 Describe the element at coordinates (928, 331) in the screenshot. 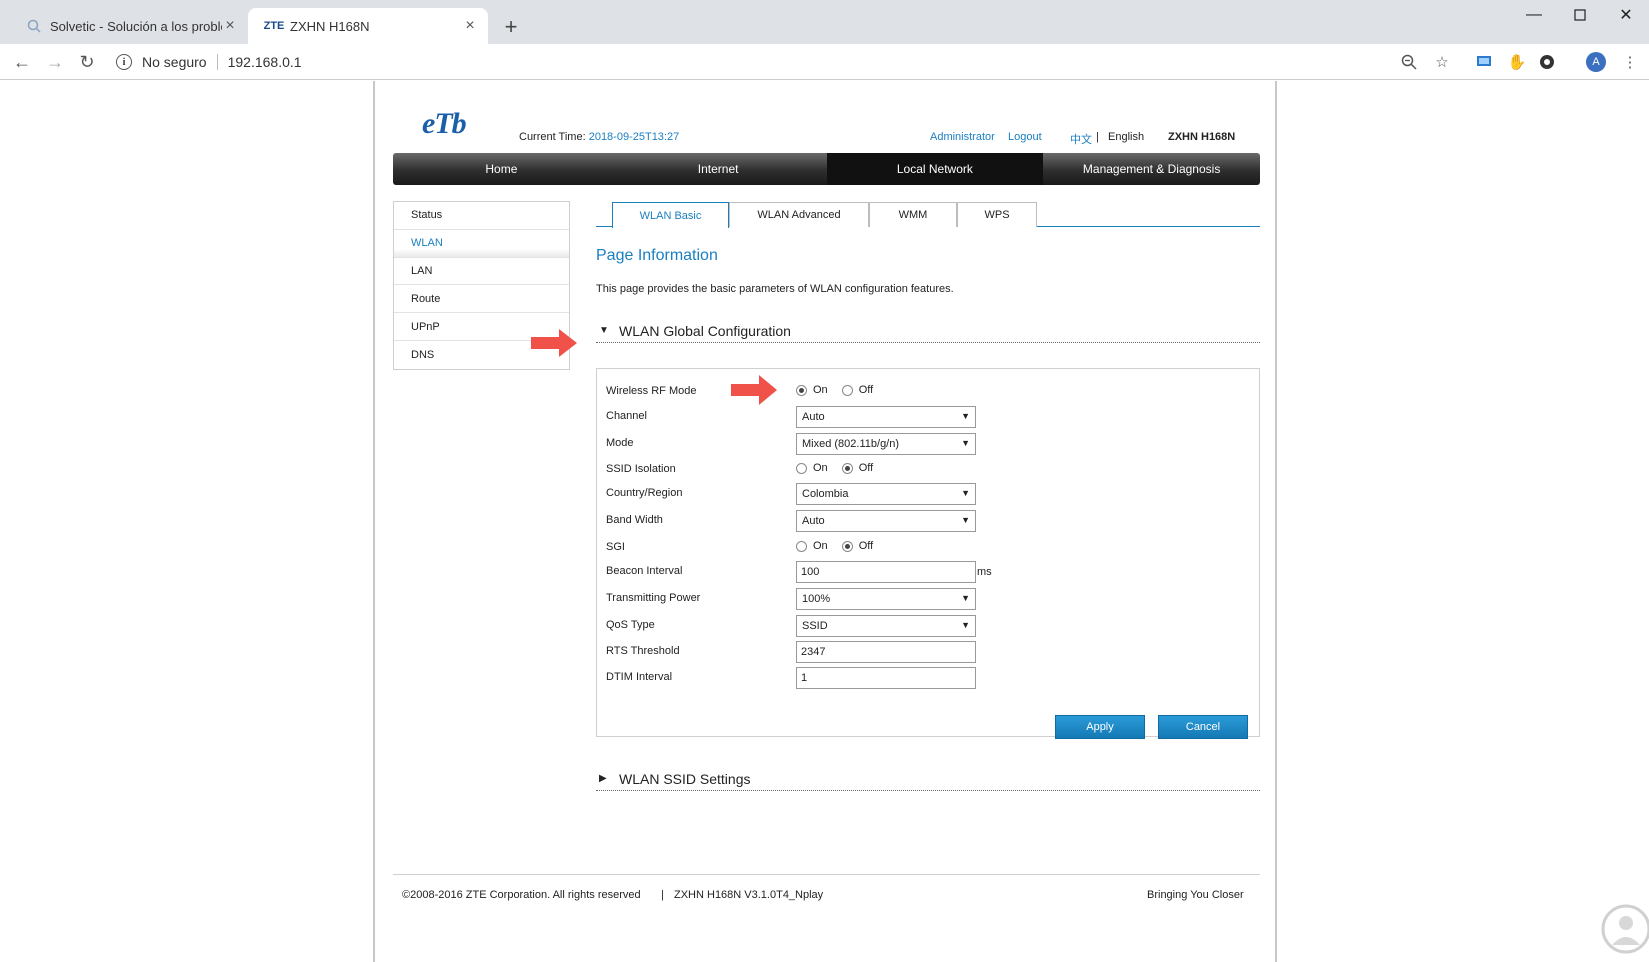

I see `section-wlan-global: ▼ WLAN Global Configuration` at that location.